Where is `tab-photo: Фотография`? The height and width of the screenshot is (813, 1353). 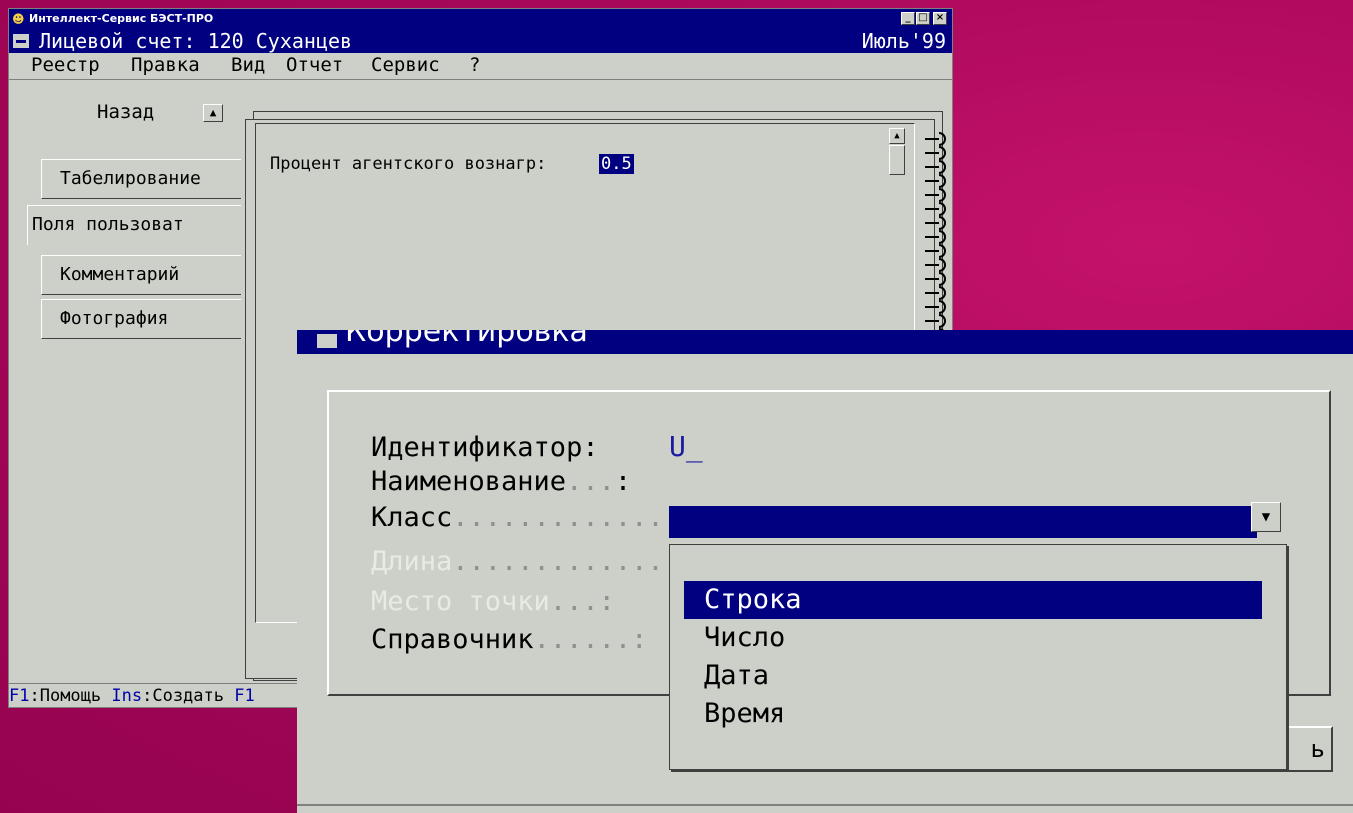
tab-photo: Фотография is located at coordinates (141, 319).